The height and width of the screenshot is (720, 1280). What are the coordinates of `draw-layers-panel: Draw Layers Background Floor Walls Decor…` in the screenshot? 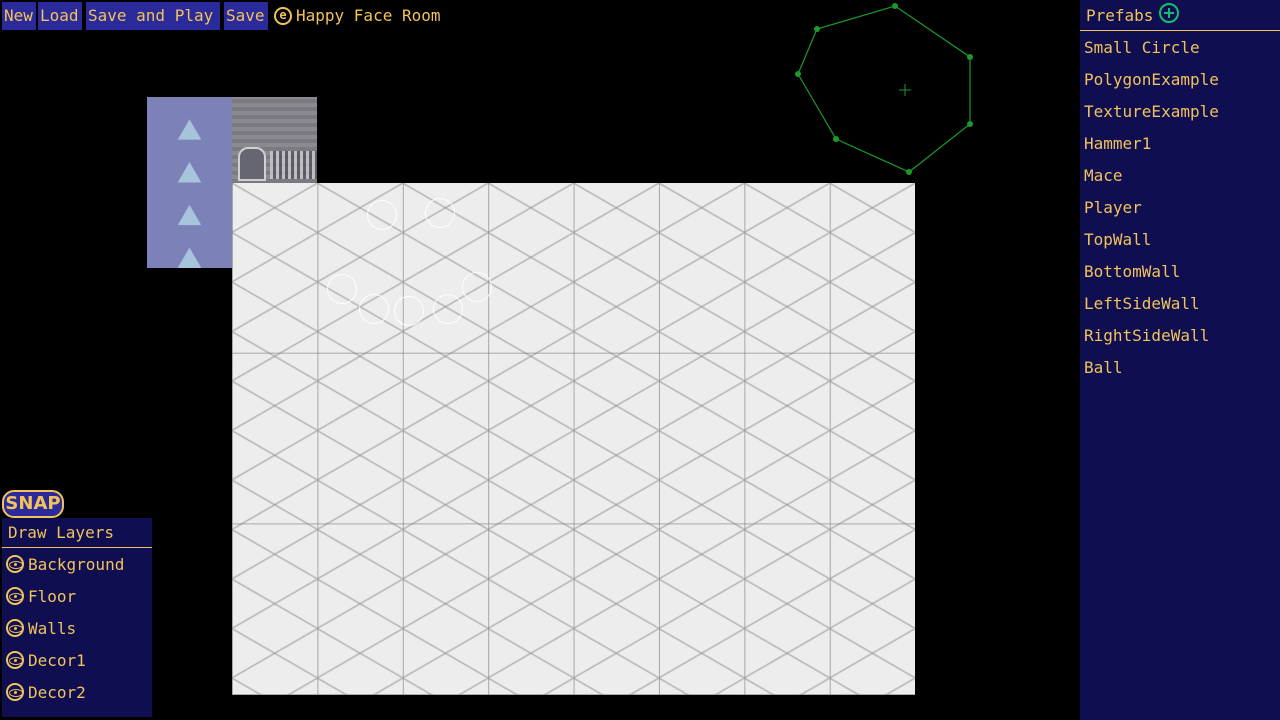 It's located at (77, 617).